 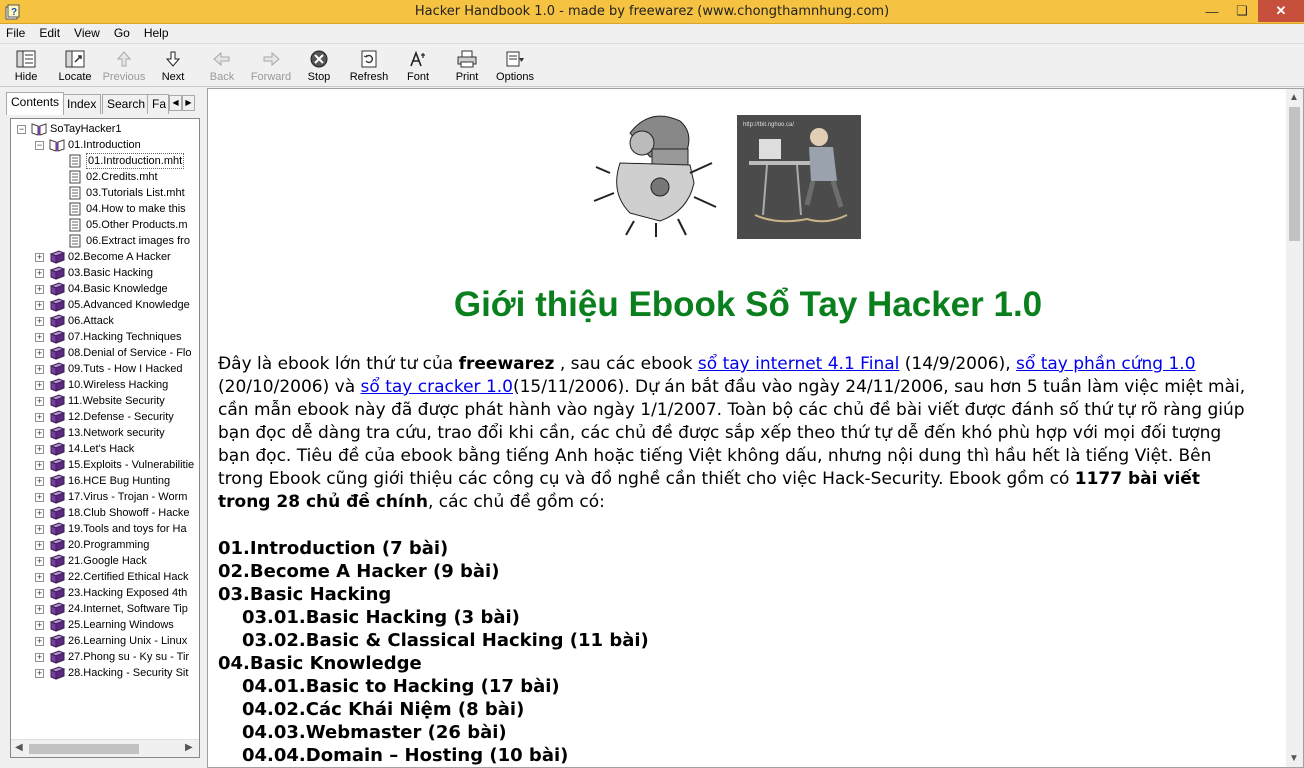 I want to click on tab-contents: Contents, so click(x=35, y=103).